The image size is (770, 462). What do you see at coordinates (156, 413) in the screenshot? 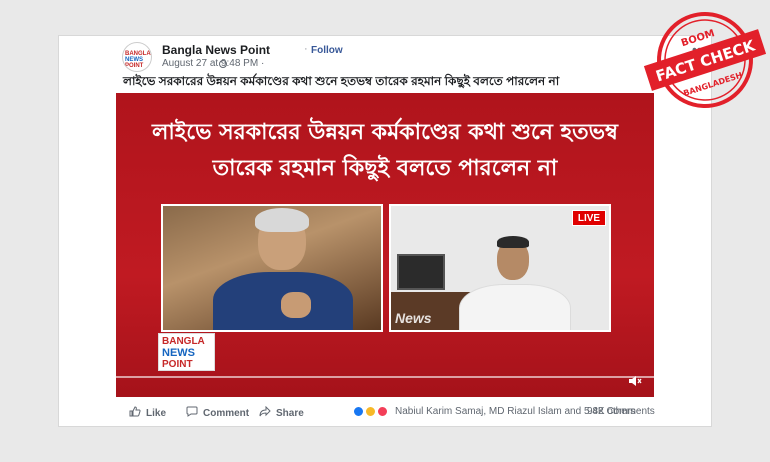
I see `like-label: Like` at bounding box center [156, 413].